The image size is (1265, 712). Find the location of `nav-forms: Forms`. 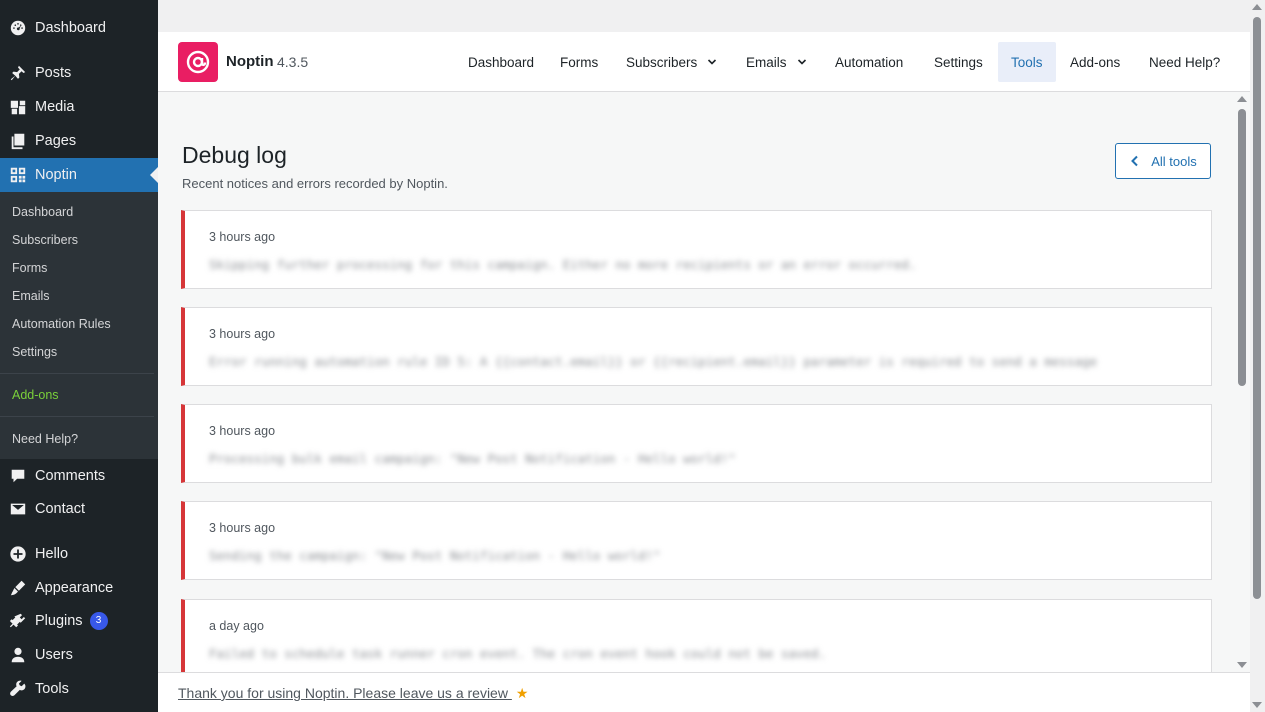

nav-forms: Forms is located at coordinates (579, 62).